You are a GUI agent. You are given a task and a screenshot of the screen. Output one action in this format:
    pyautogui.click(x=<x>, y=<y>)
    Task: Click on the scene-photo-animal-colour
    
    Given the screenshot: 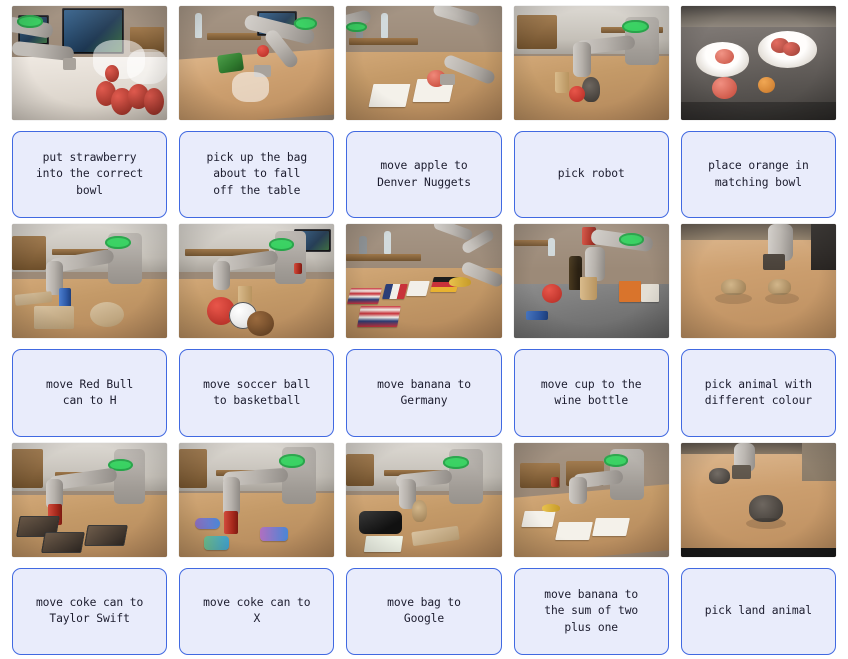 What is the action you would take?
    pyautogui.click(x=758, y=281)
    